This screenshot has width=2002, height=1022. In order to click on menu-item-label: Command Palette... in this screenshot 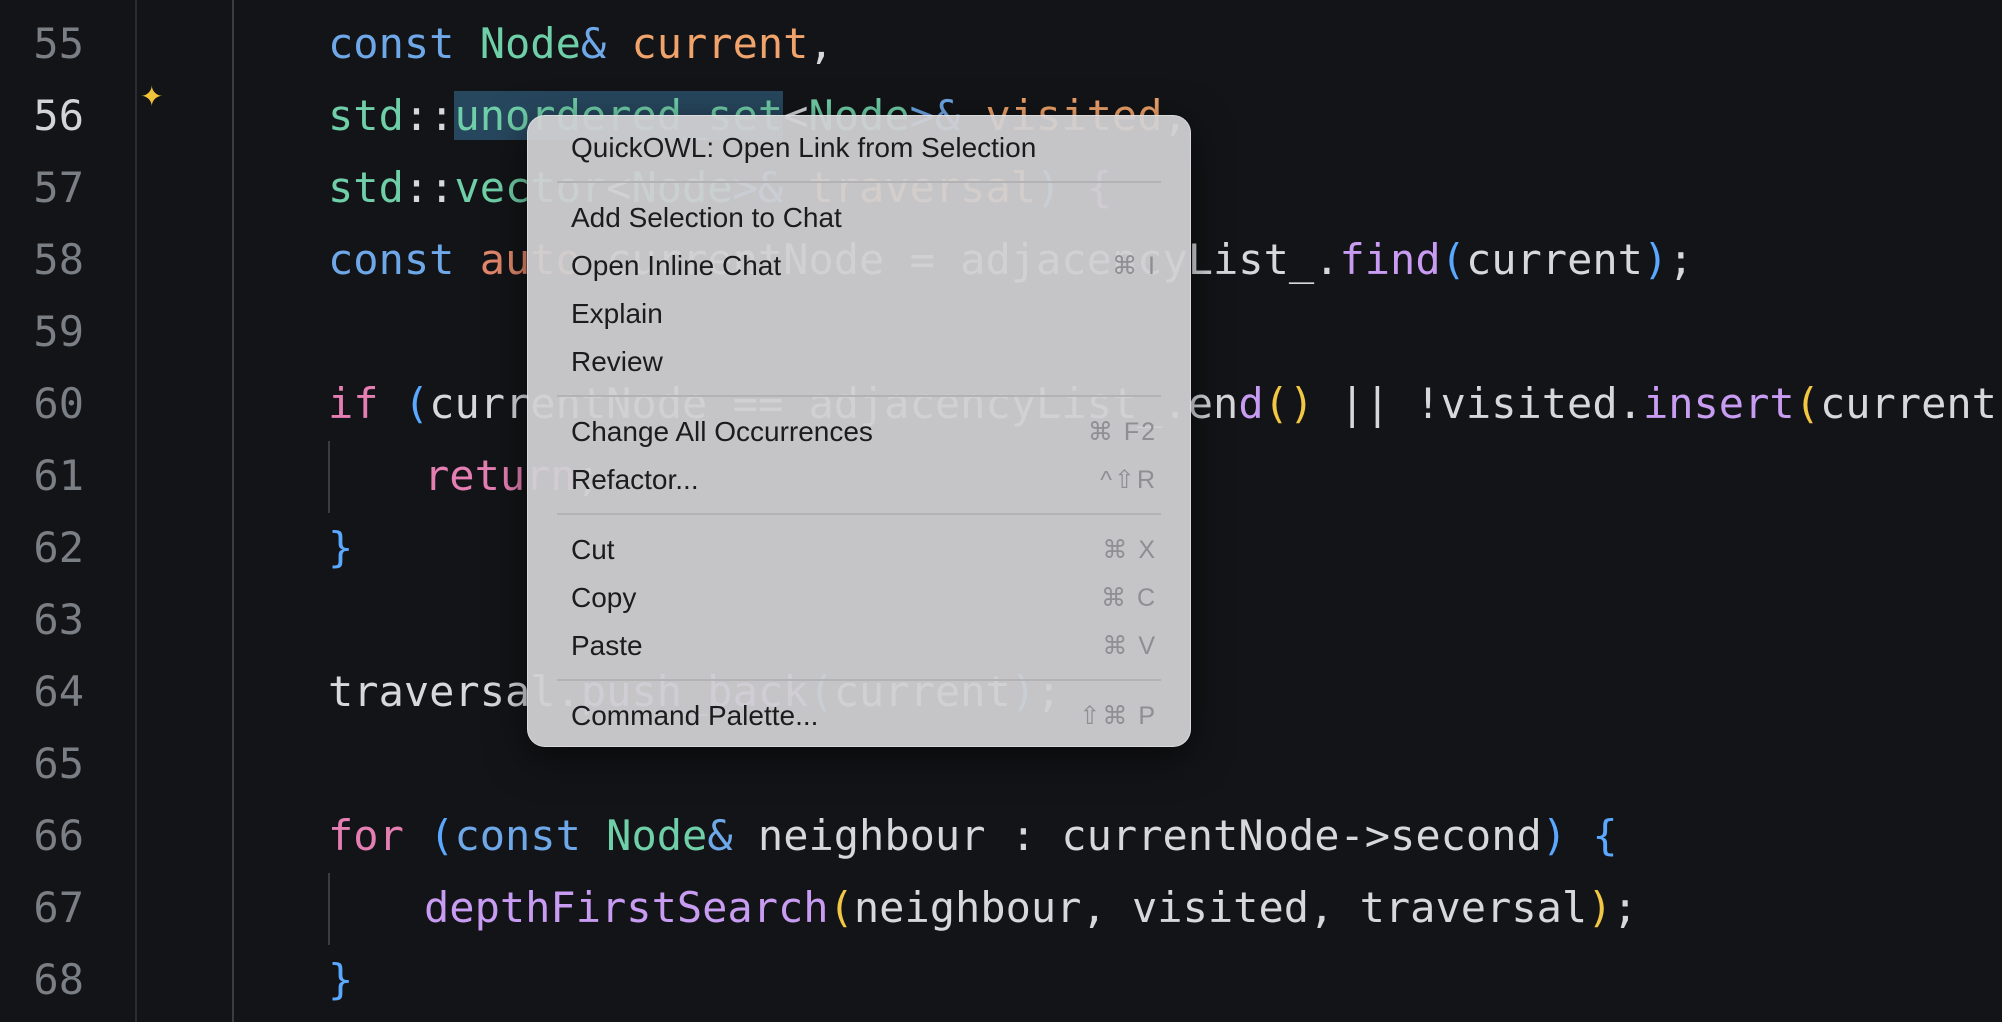, I will do `click(695, 715)`.